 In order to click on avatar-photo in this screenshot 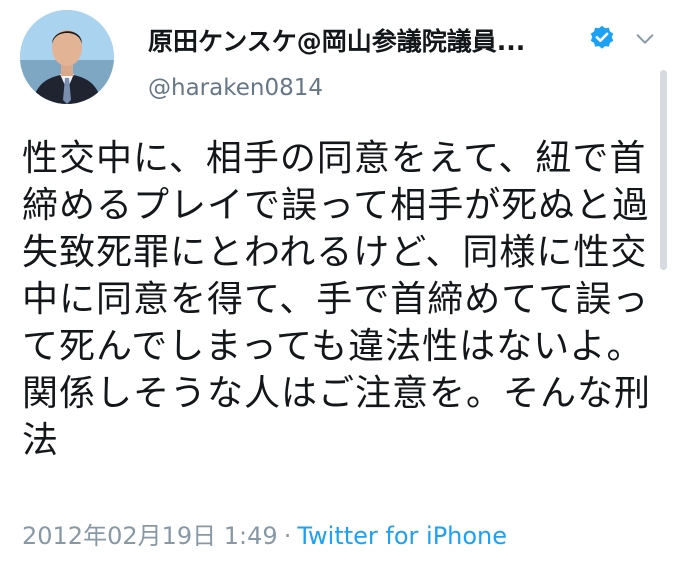, I will do `click(67, 57)`.